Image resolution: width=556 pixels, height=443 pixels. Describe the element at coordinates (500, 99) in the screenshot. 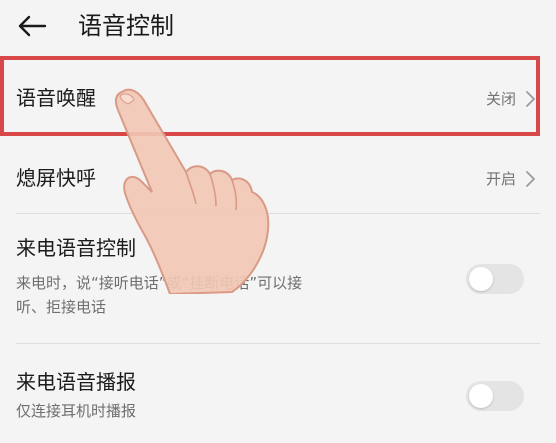

I see `setting-value: 关闭` at that location.